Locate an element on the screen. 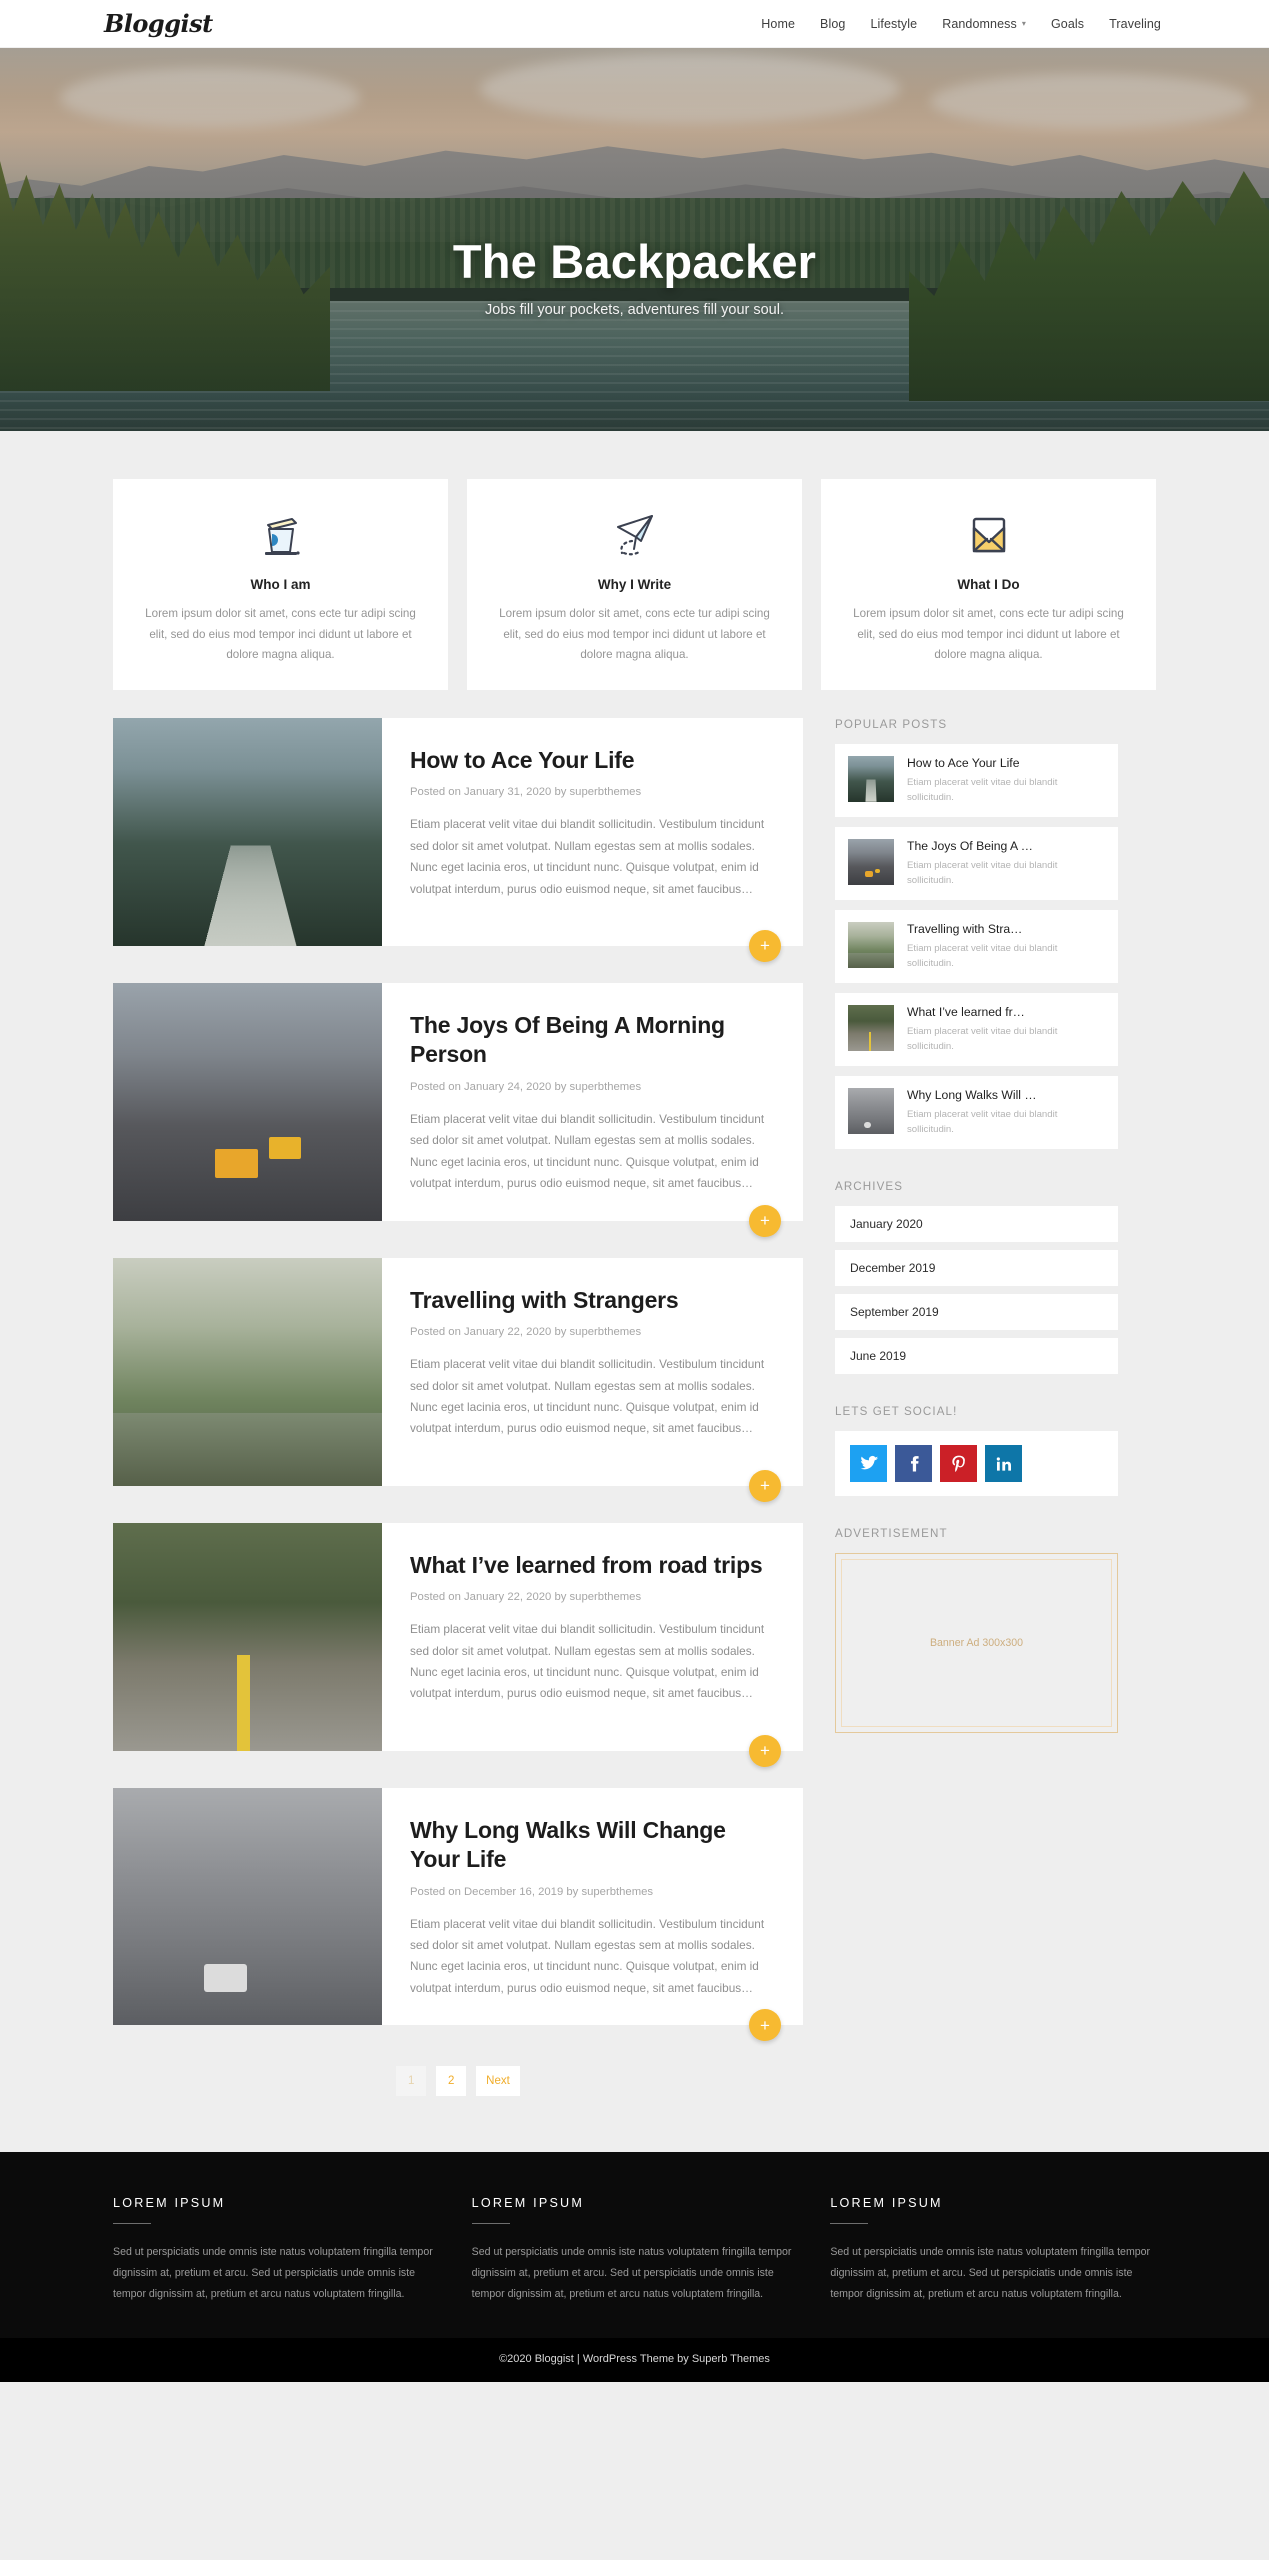 Image resolution: width=1269 pixels, height=2560 pixels. envelope-icon is located at coordinates (988, 535).